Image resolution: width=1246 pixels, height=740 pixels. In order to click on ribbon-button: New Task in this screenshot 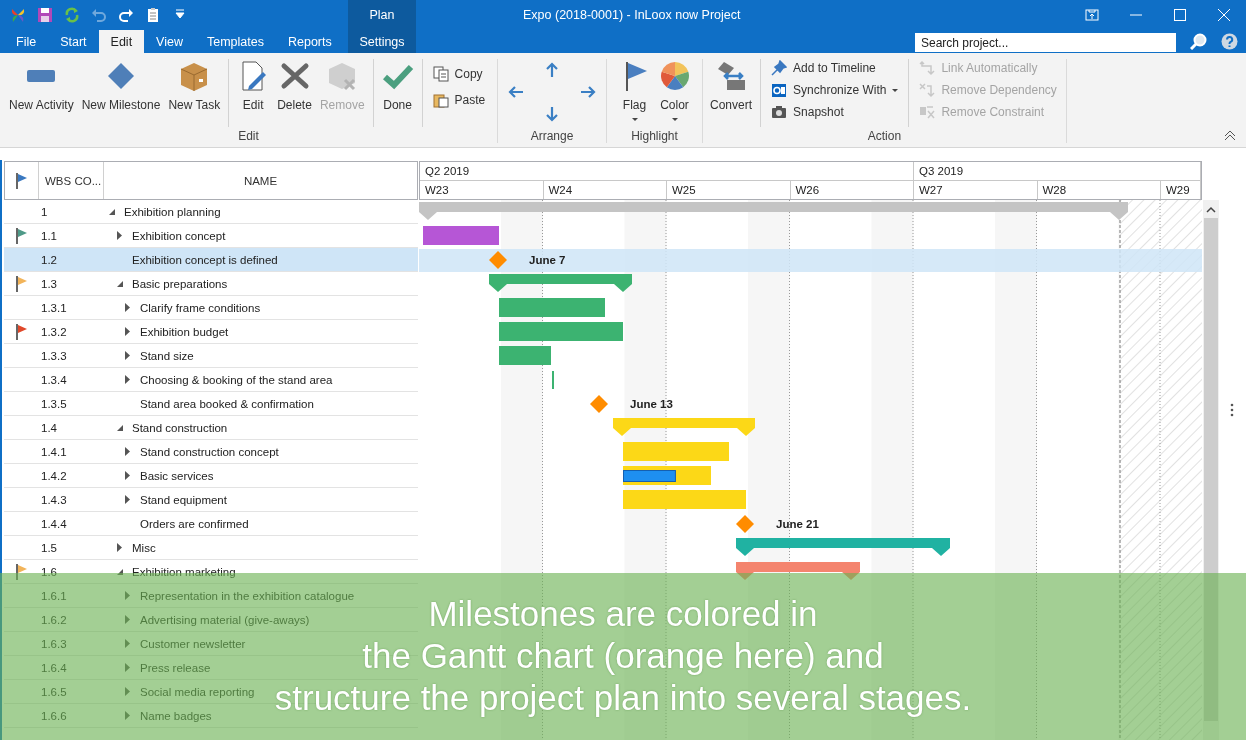, I will do `click(194, 93)`.